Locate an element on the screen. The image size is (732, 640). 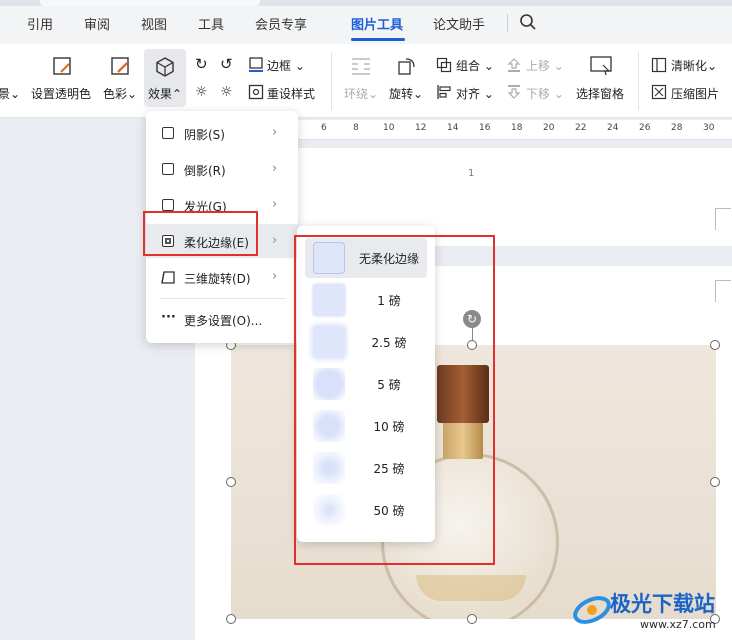
menu-item-shadow: 阴影(S) › is located at coordinates (222, 133).